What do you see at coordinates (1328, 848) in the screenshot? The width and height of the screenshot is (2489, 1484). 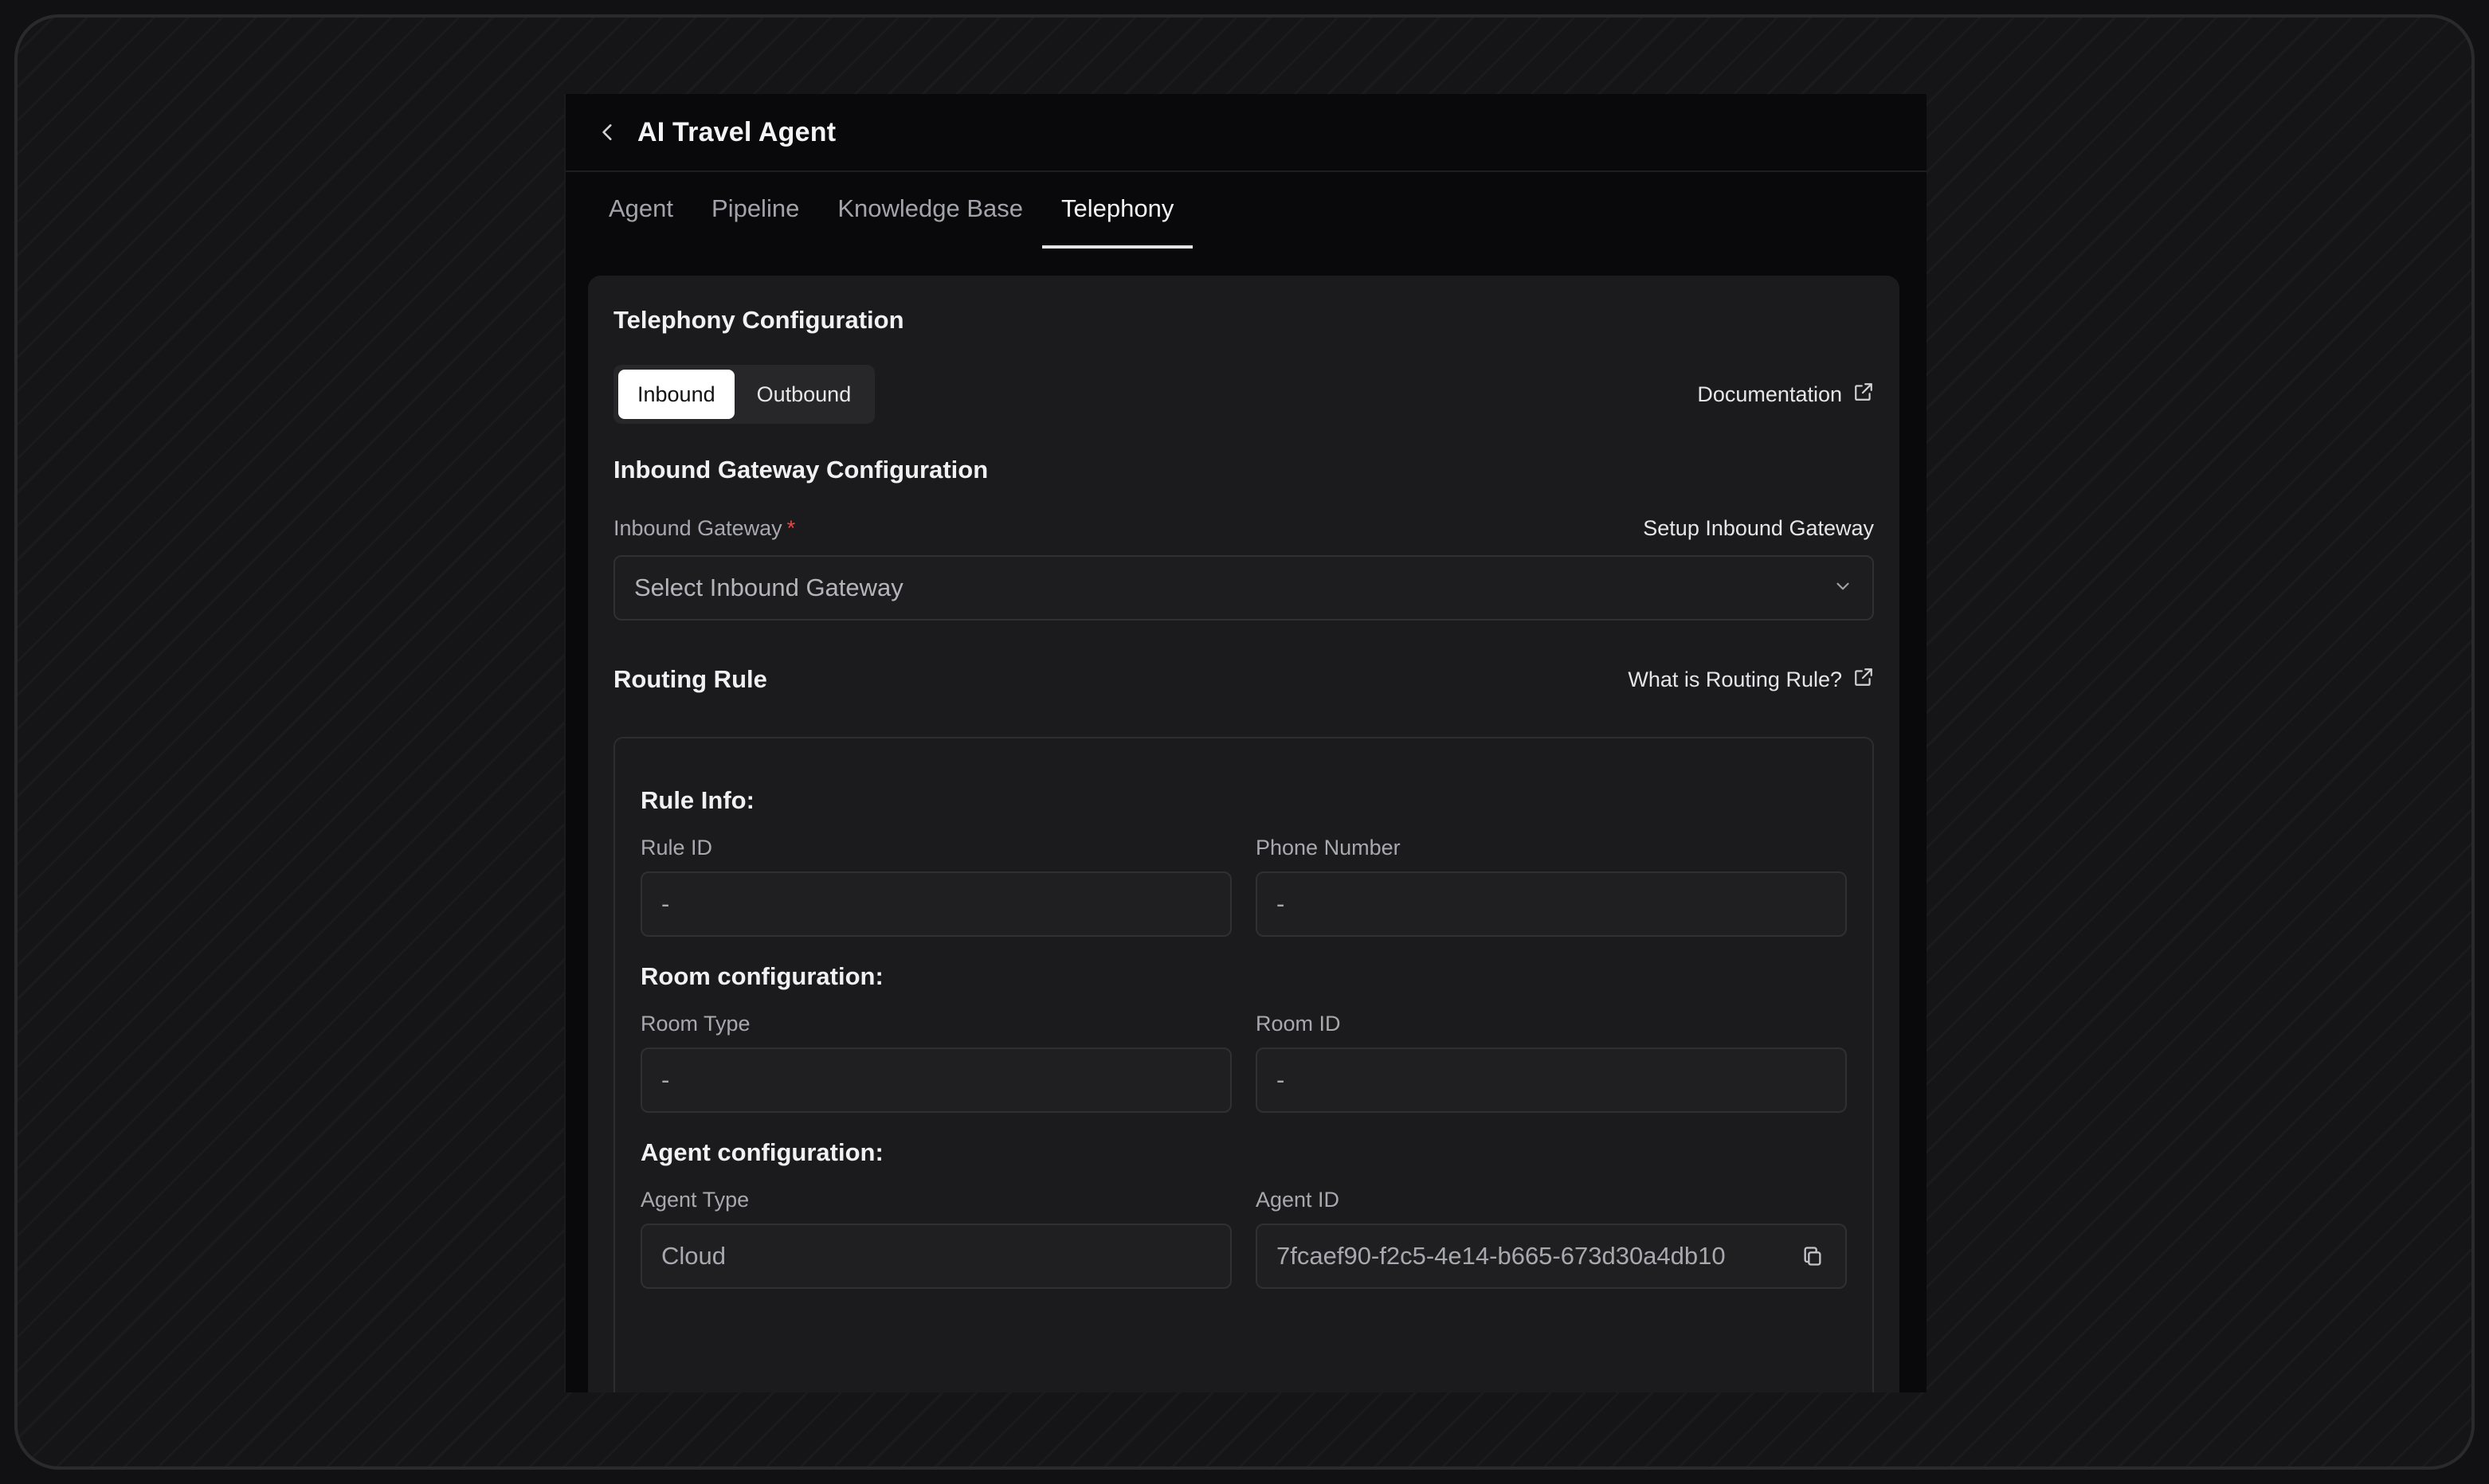 I see `phone-label: Phone Number` at bounding box center [1328, 848].